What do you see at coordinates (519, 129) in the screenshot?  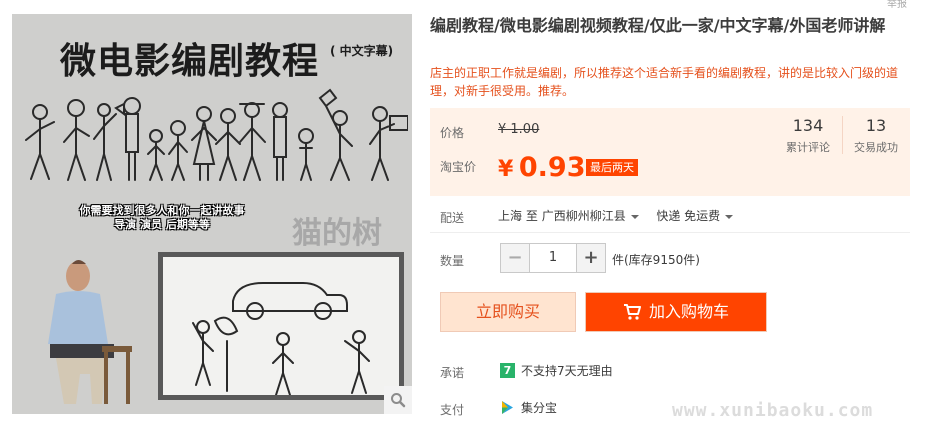 I see `original-price: ¥ 1.00` at bounding box center [519, 129].